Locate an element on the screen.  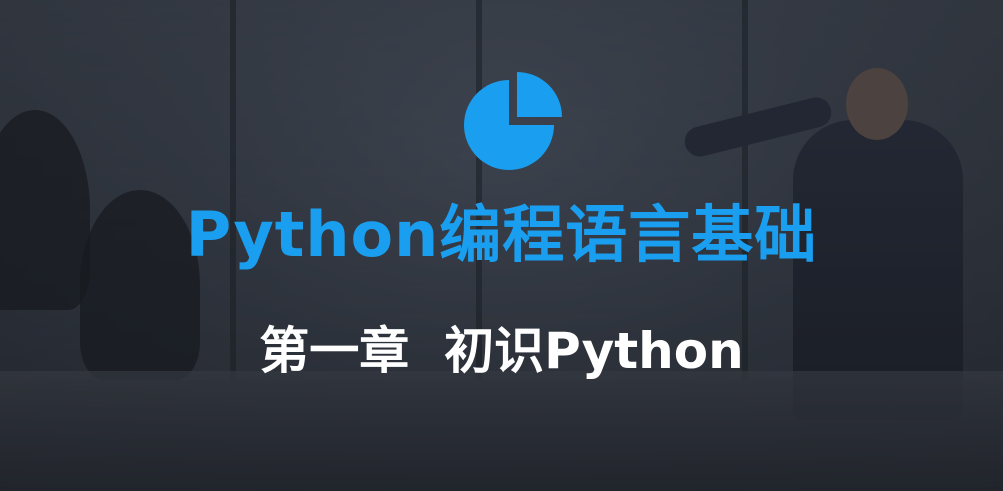
course-title: Python编程语言基础 is located at coordinates (501, 234).